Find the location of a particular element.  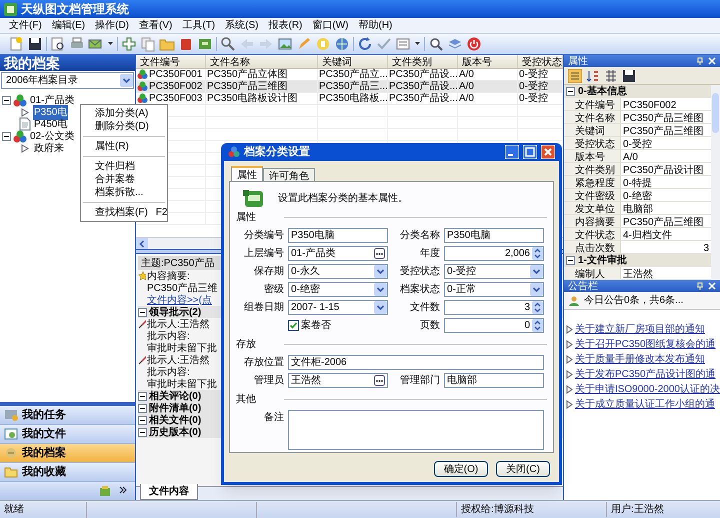

menu-item: 查看(V) is located at coordinates (156, 25).